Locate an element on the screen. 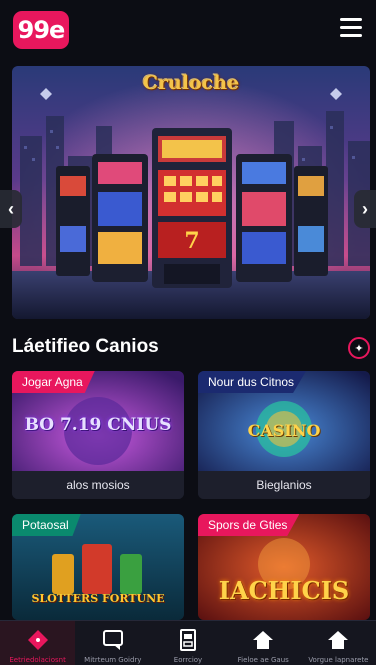 This screenshot has height=665, width=376. game-caption: alos mosios is located at coordinates (98, 485).